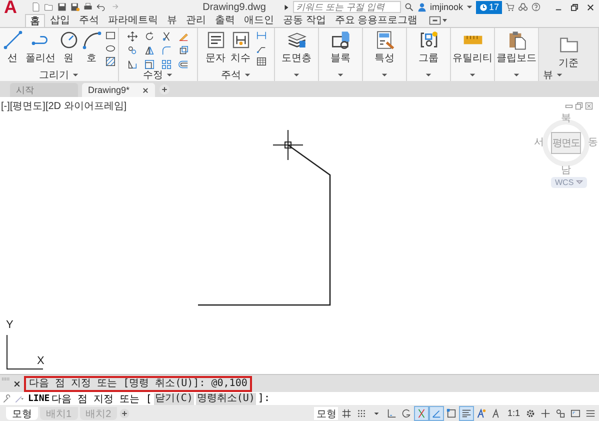 The width and height of the screenshot is (599, 421). I want to click on annotation-visibility-icon, so click(481, 413).